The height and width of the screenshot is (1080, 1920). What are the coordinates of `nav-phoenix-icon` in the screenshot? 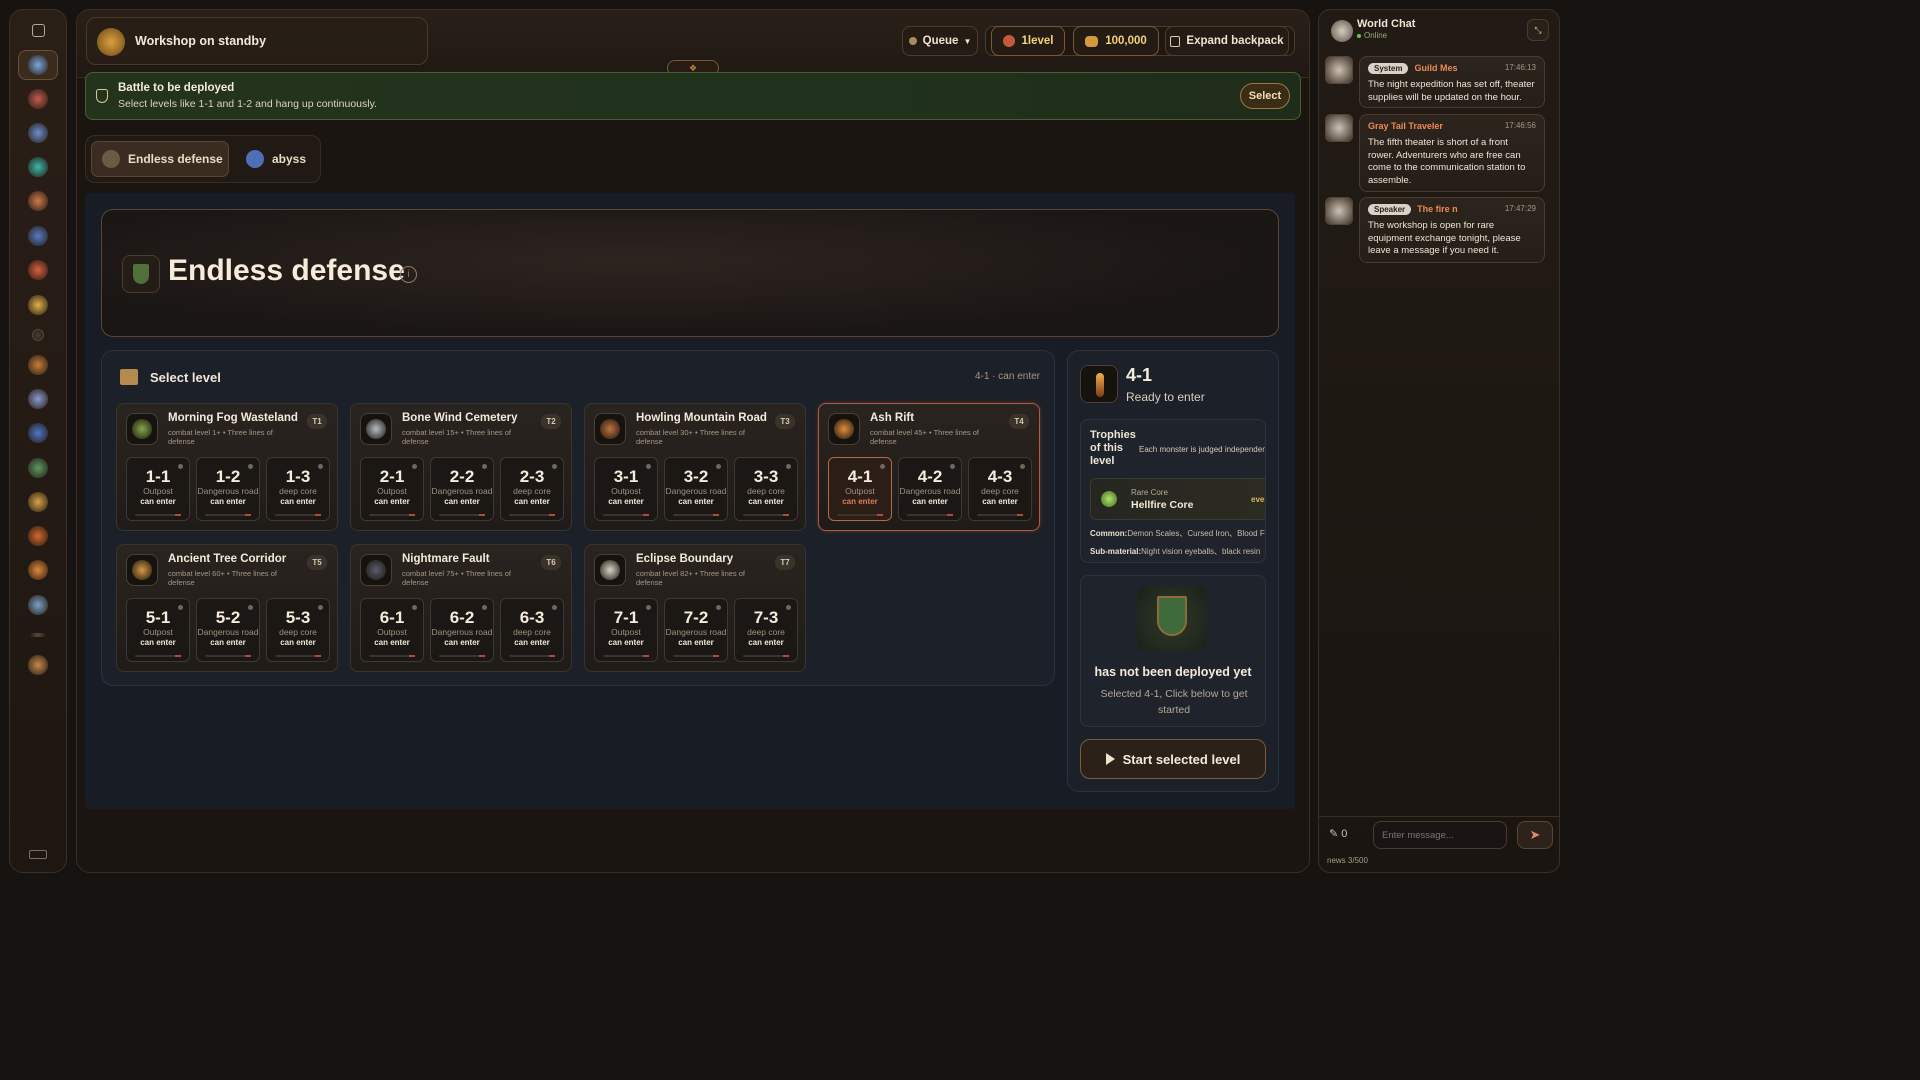 It's located at (38, 270).